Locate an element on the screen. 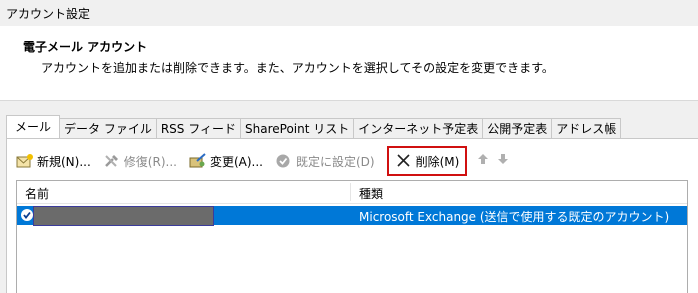 The width and height of the screenshot is (698, 293). redacted-account-name is located at coordinates (123, 216).